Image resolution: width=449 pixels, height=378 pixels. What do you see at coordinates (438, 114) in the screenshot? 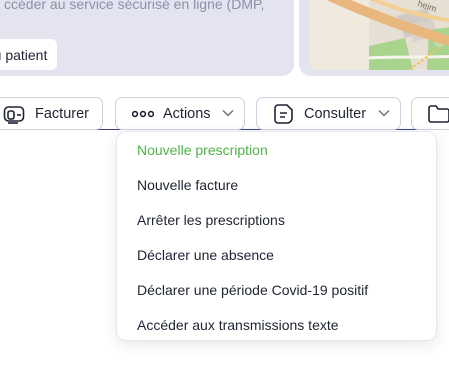
I see `folder-icon` at bounding box center [438, 114].